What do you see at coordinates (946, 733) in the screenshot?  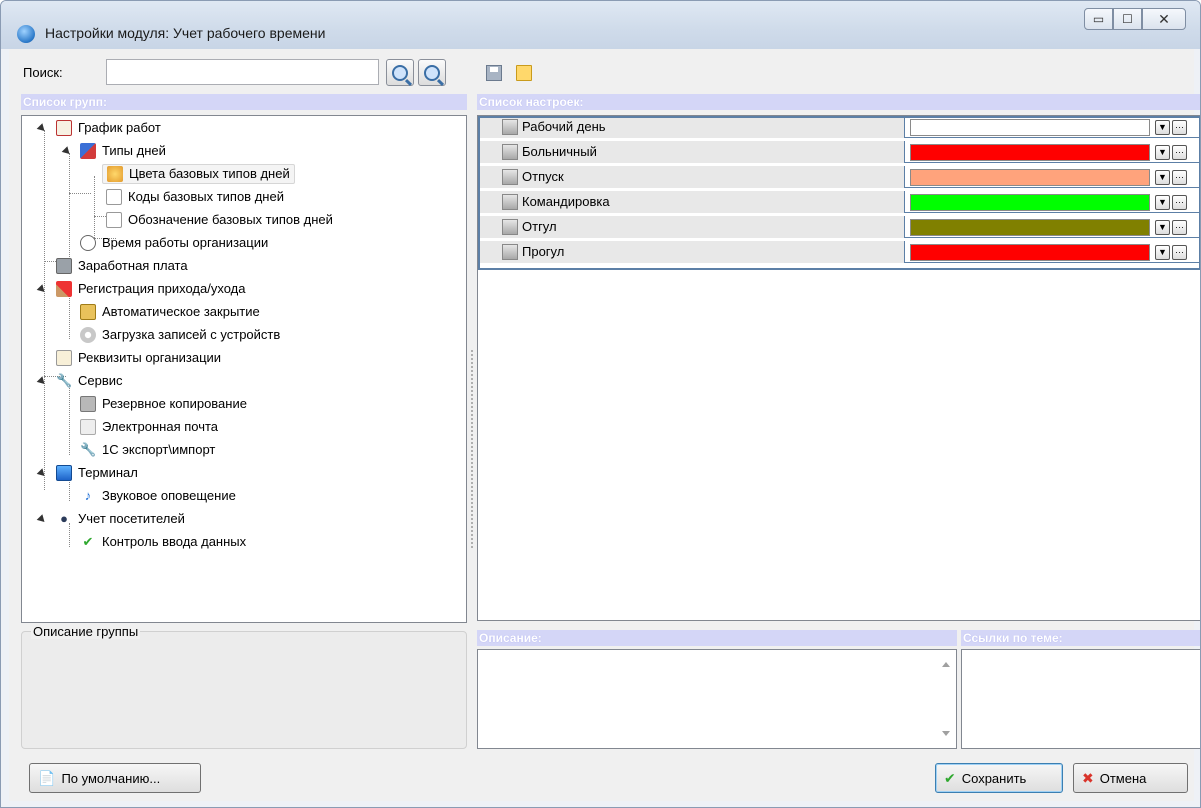 I see `scroll-down-icon` at bounding box center [946, 733].